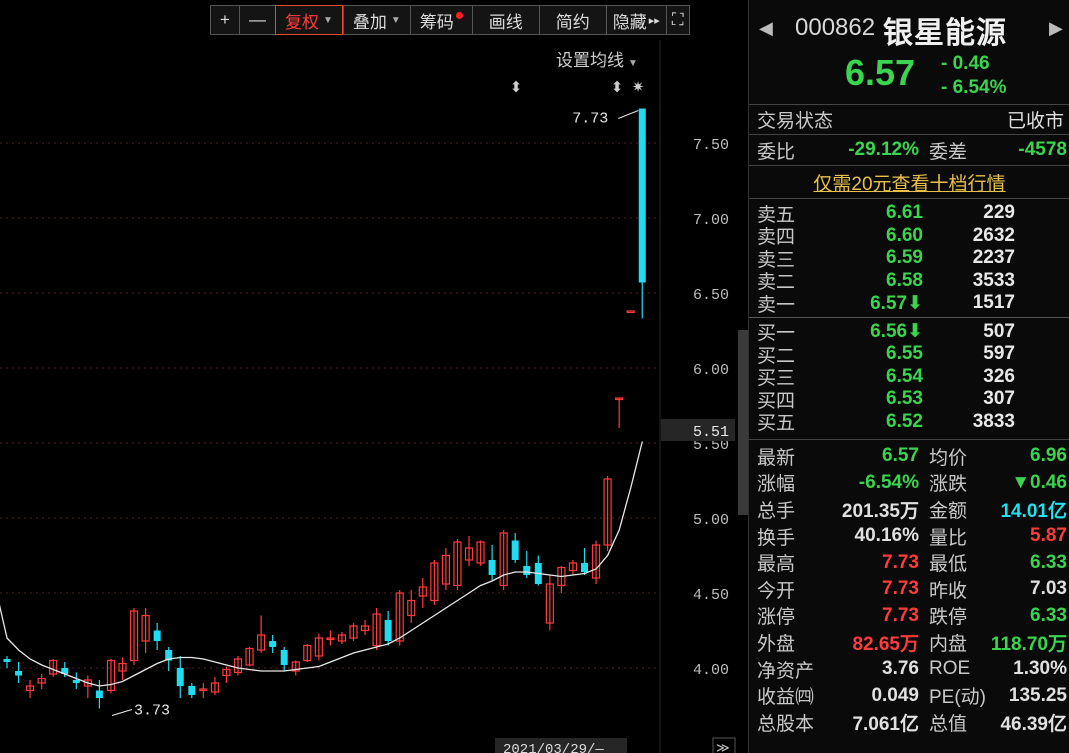 This screenshot has width=1069, height=753. Describe the element at coordinates (1048, 536) in the screenshot. I see `stat-value: 5.87` at that location.